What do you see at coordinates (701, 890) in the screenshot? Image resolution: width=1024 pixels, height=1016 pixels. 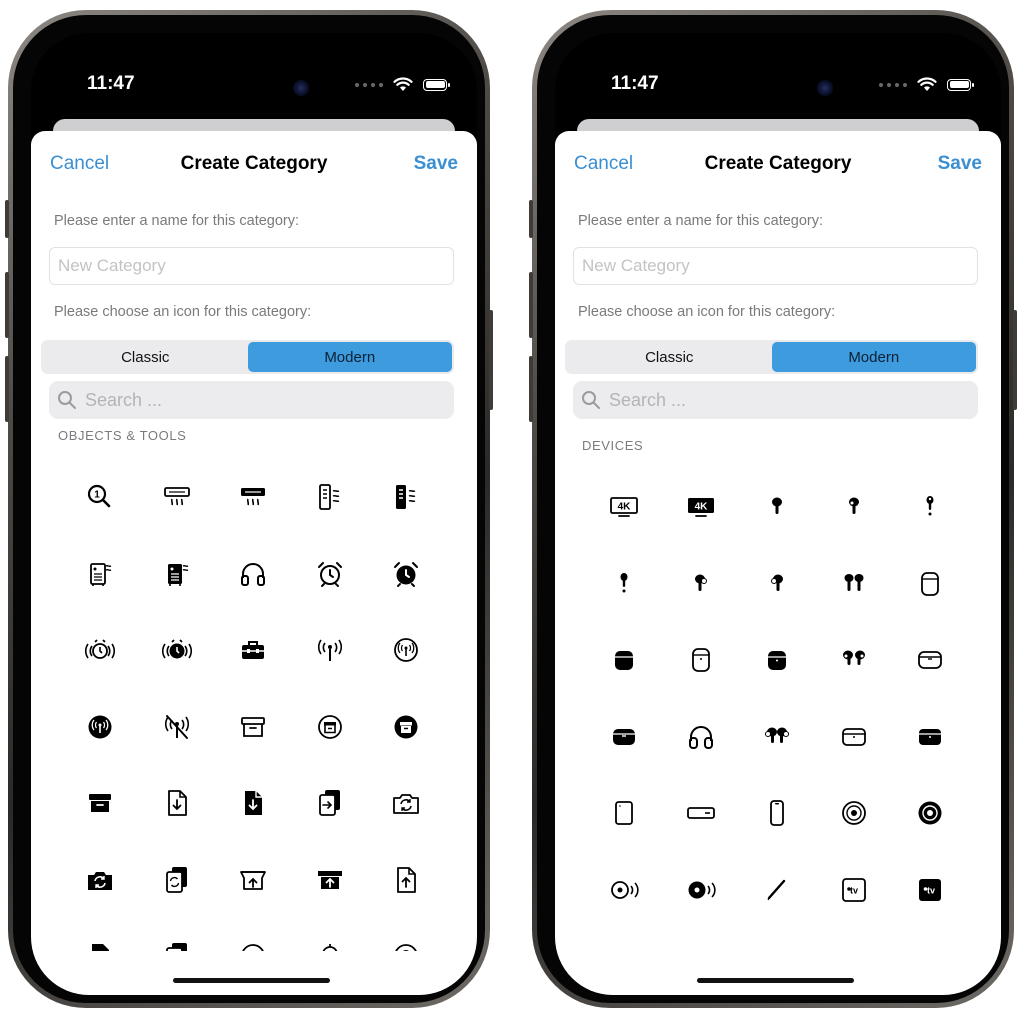 I see `homepod-waves-filled-icon` at bounding box center [701, 890].